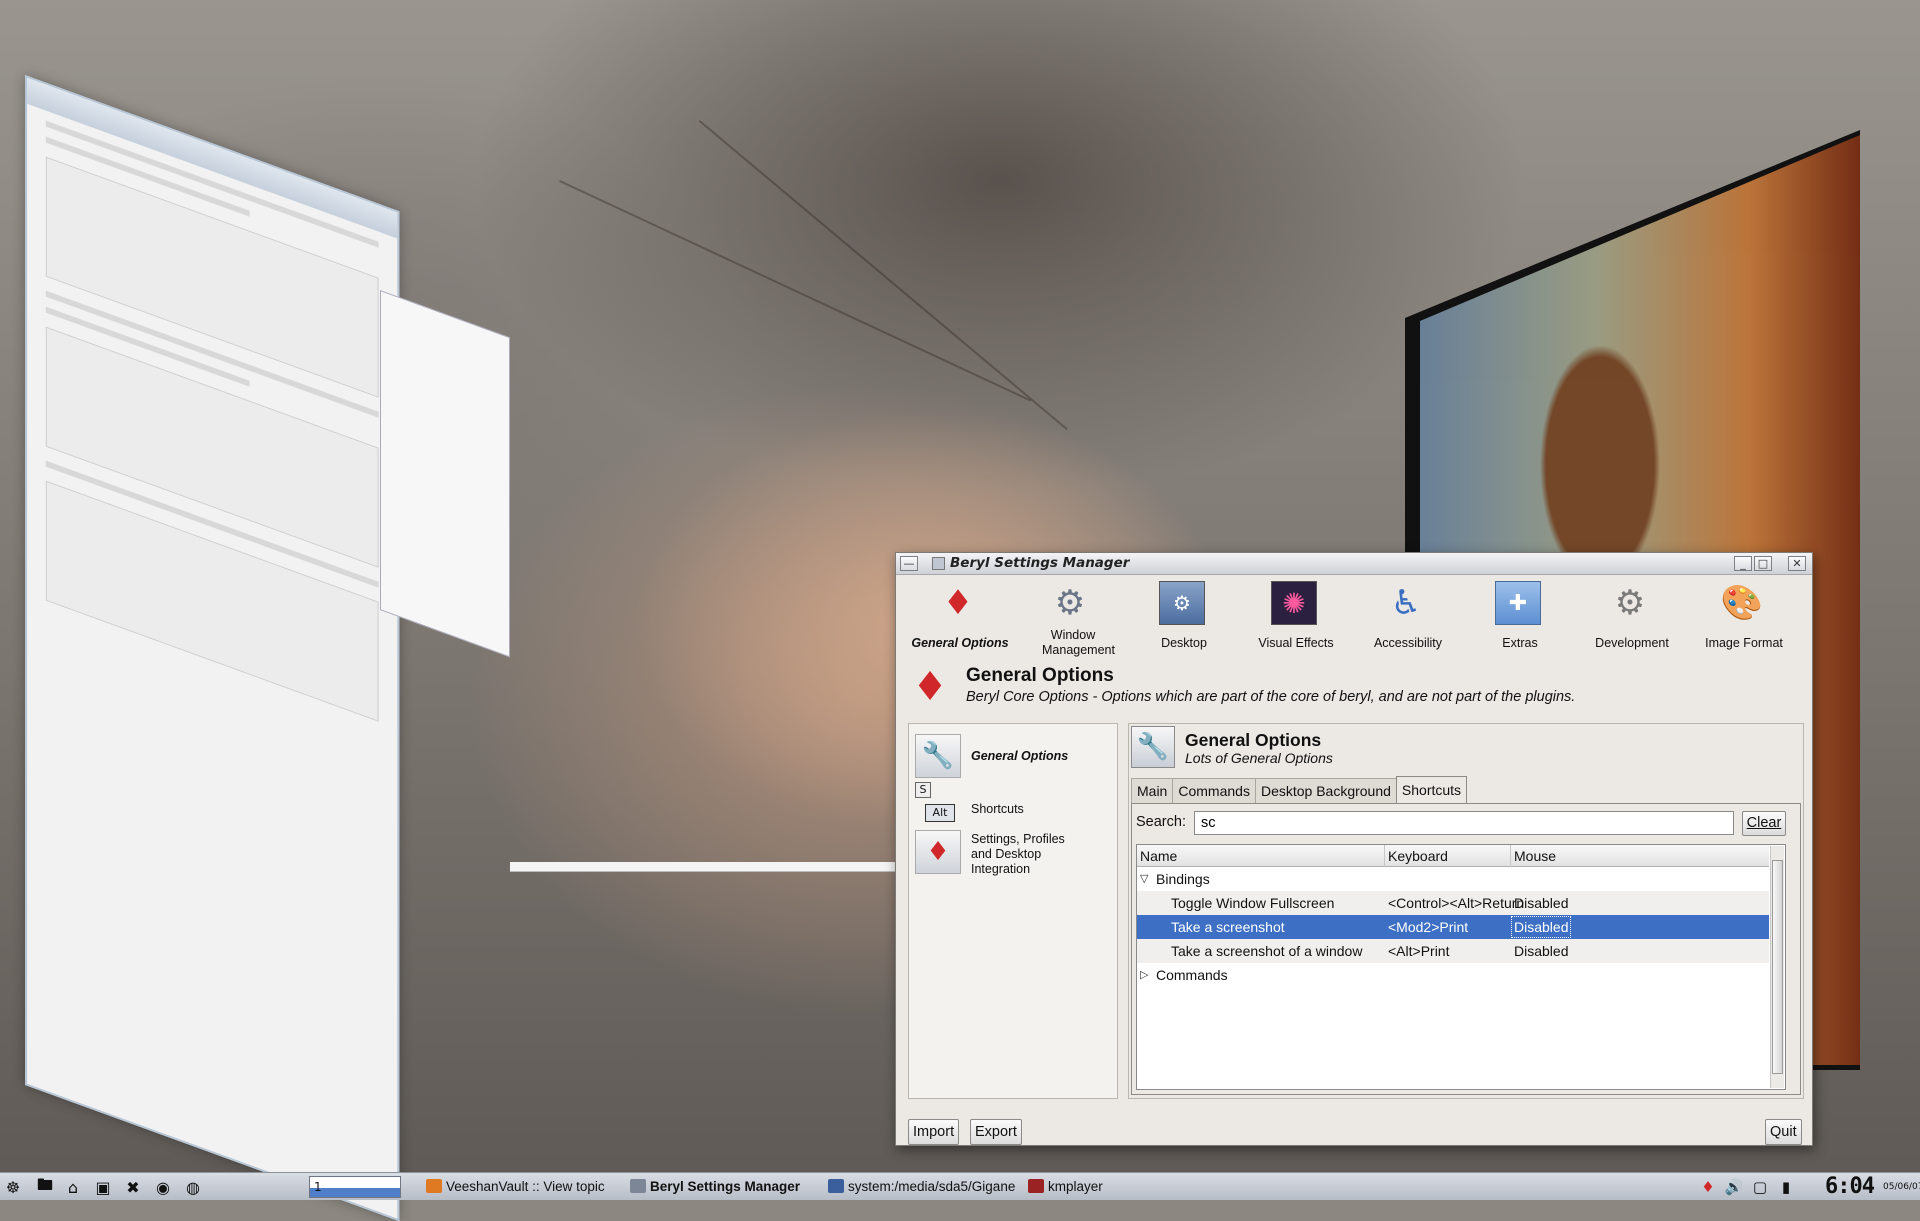 The height and width of the screenshot is (1221, 1920). I want to click on column-header-mouse: Mouse, so click(1640, 856).